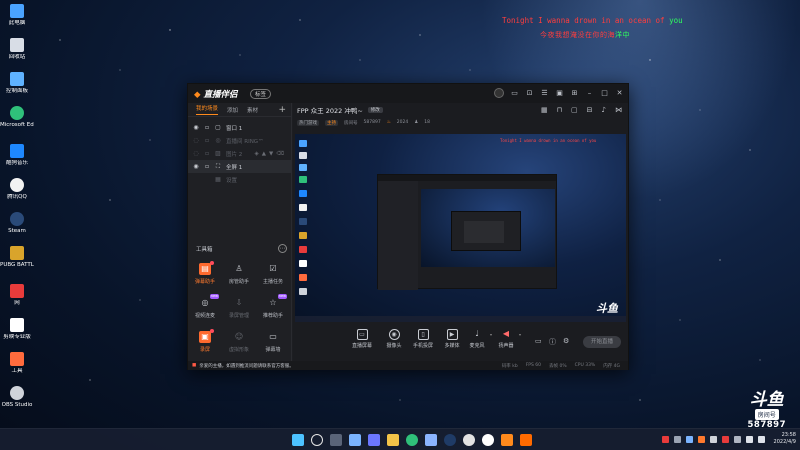 Image resolution: width=800 pixels, height=450 pixels. I want to click on stream-title: FPP 众王 2022 冲鸭~, so click(330, 110).